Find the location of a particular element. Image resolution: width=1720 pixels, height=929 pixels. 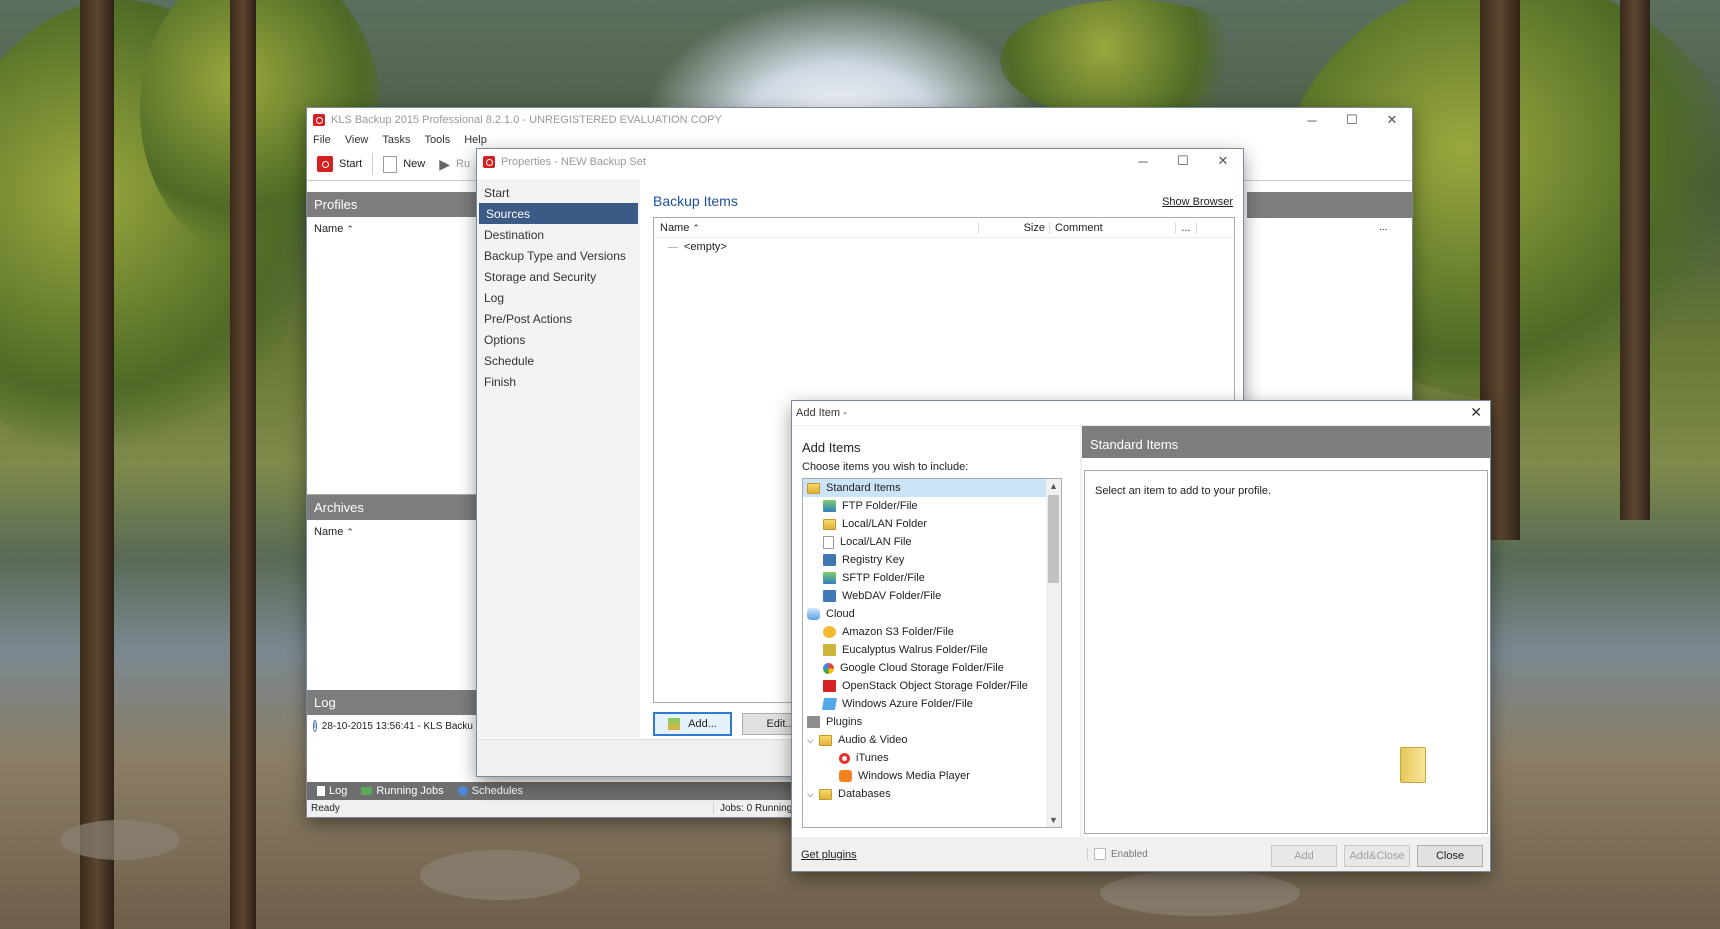

running-jobs-icon is located at coordinates (367, 791).